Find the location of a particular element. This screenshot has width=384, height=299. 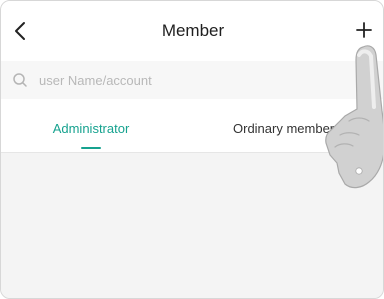

search-input is located at coordinates (189, 80).